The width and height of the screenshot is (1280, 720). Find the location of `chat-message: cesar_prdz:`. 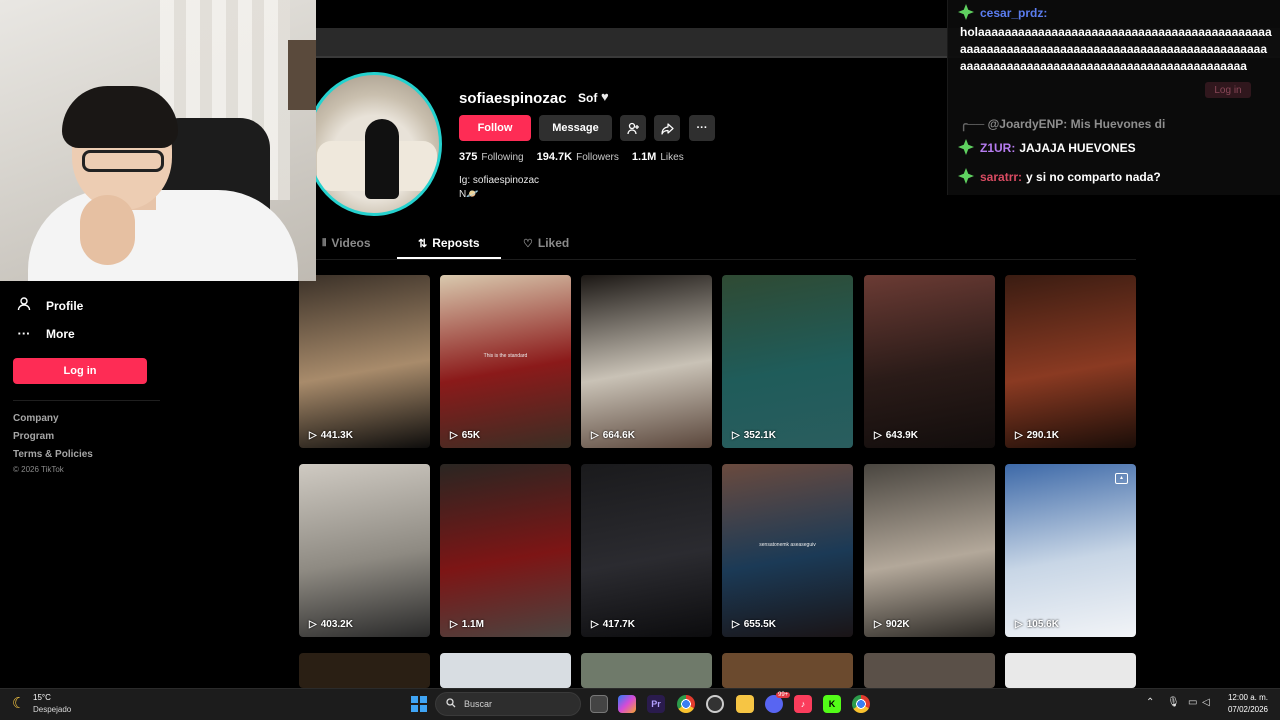

chat-message: cesar_prdz: is located at coordinates (1004, 12).